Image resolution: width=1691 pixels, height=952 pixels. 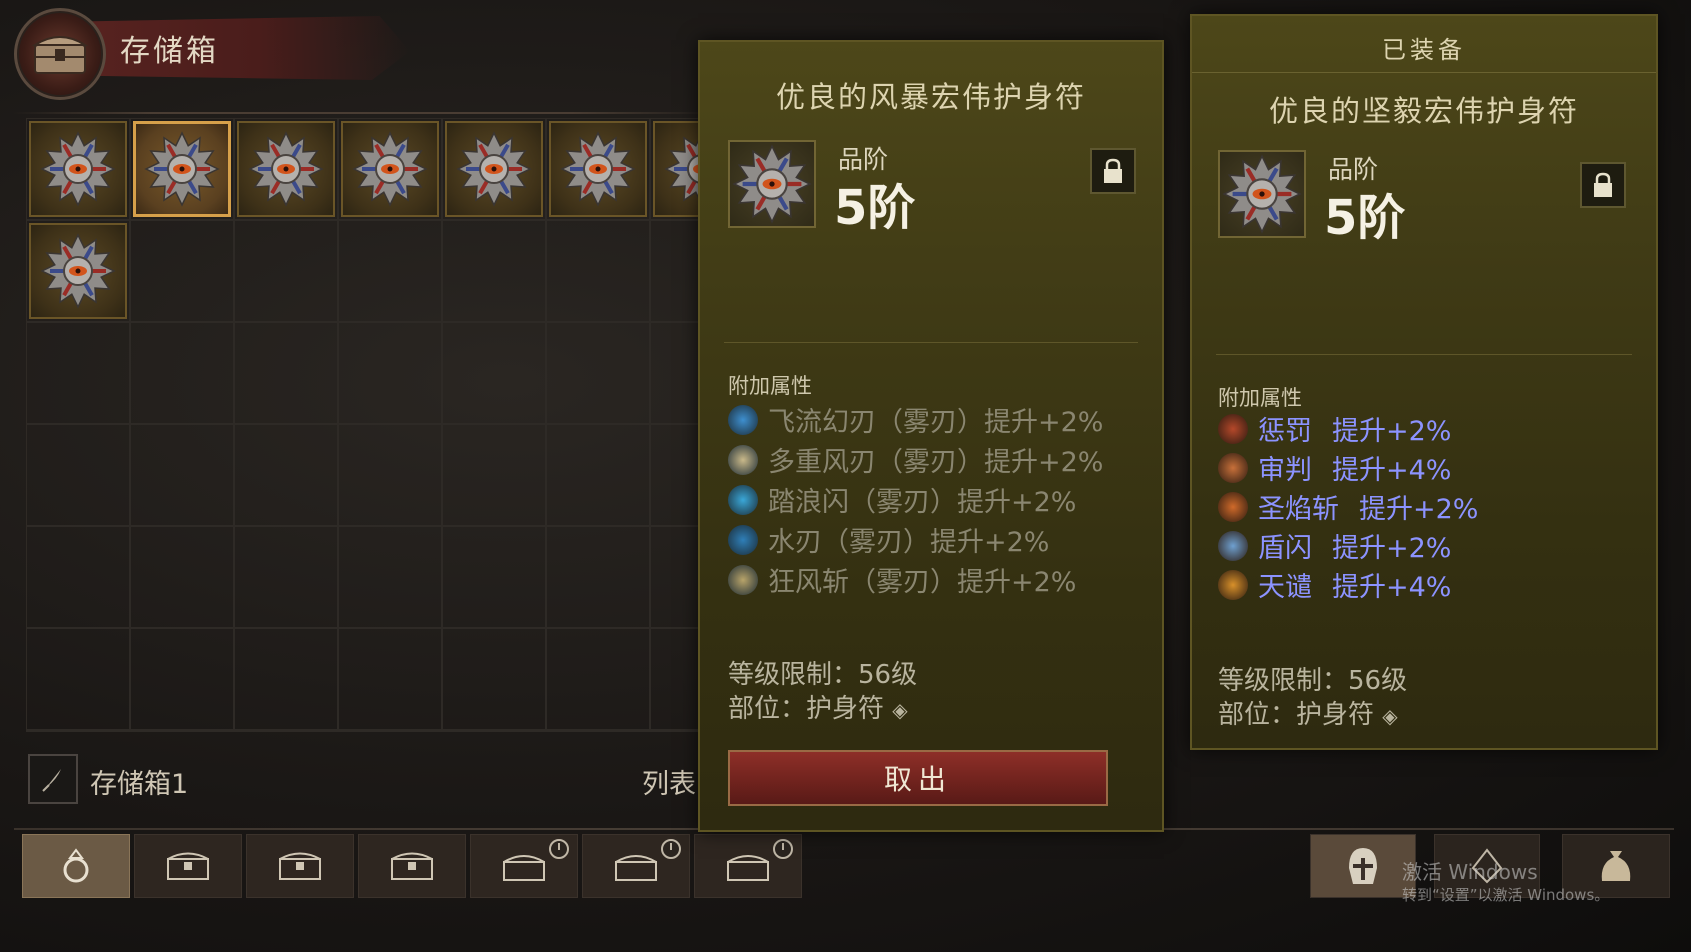 What do you see at coordinates (1308, 715) in the screenshot?
I see `item-slot: 部位：护身符 ◈` at bounding box center [1308, 715].